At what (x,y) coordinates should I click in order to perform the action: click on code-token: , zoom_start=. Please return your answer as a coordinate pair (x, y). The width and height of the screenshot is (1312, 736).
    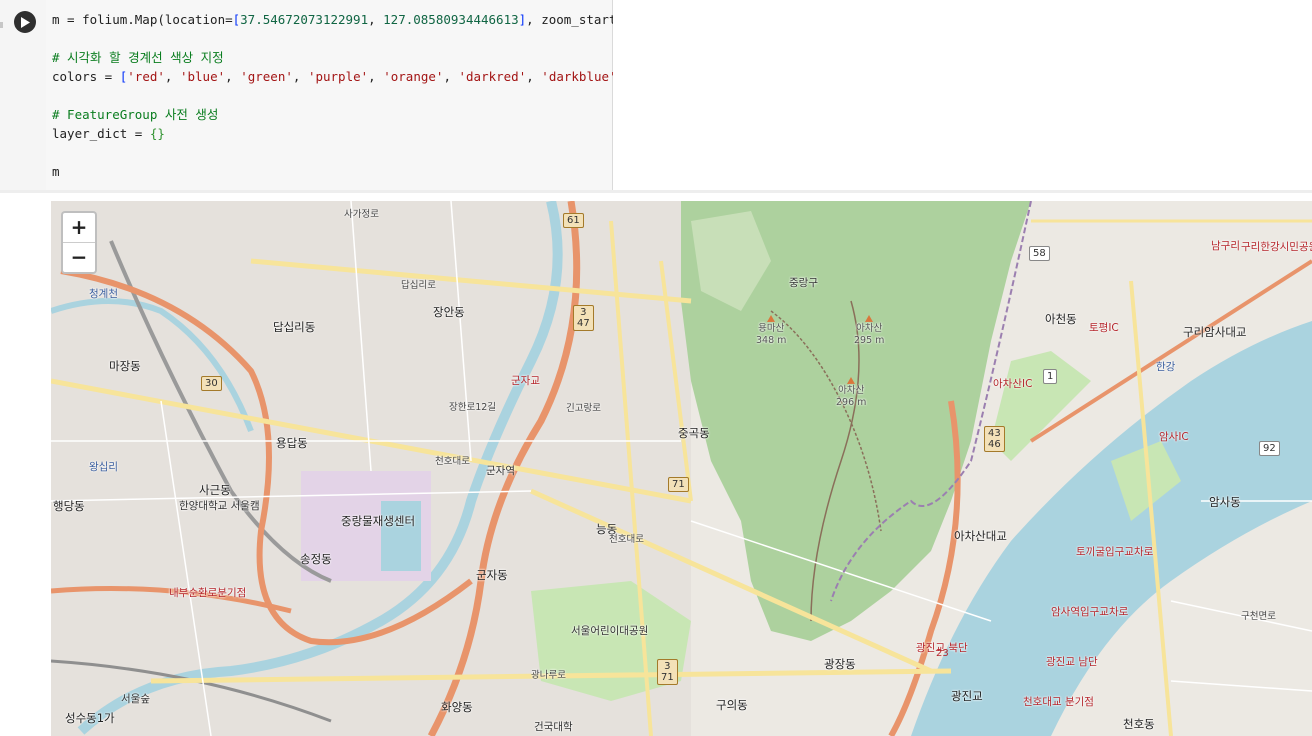
    Looking at the image, I should click on (575, 19).